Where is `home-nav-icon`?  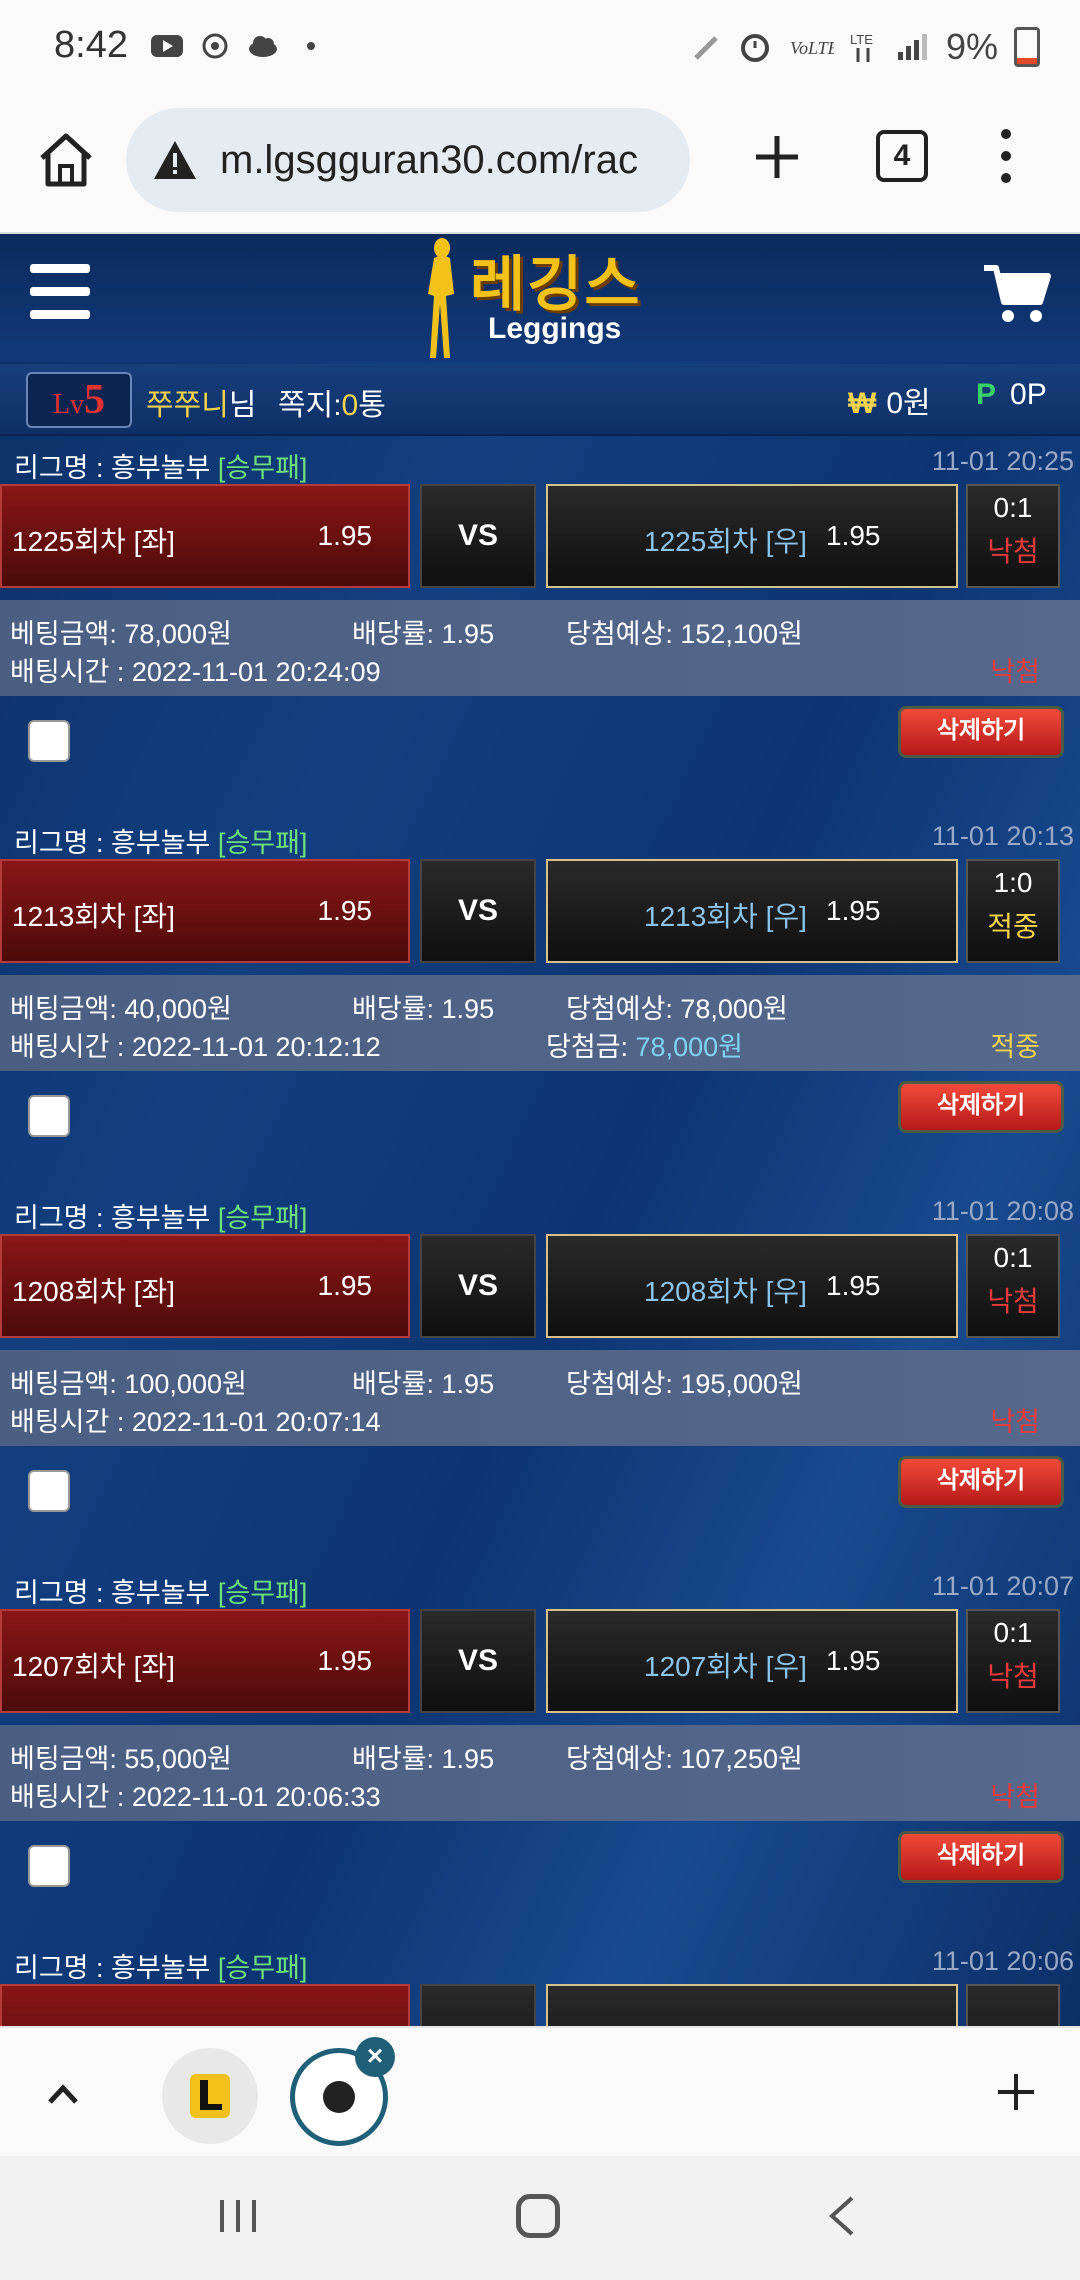
home-nav-icon is located at coordinates (538, 2216).